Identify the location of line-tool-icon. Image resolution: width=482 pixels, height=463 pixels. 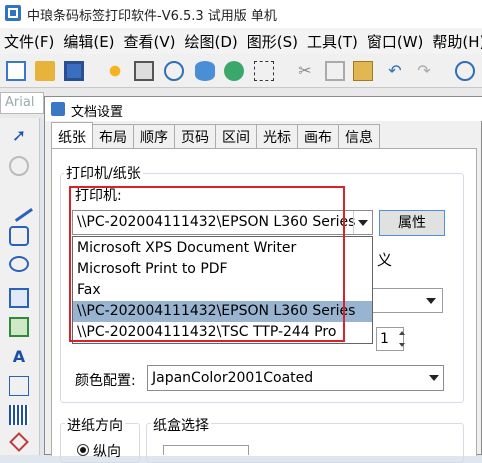
(19, 208).